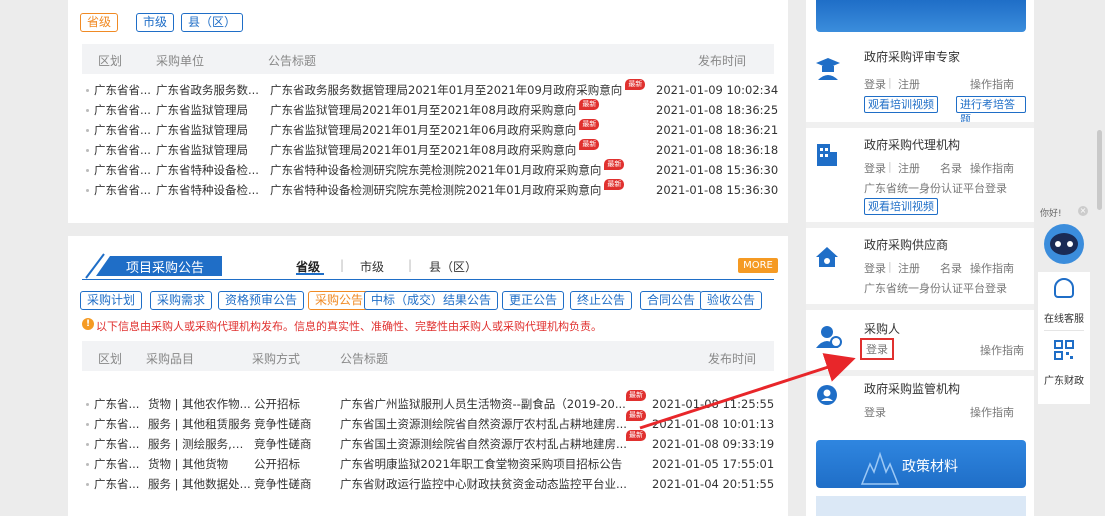 The image size is (1105, 516). What do you see at coordinates (1064, 244) in the screenshot?
I see `chatbot-avatar` at bounding box center [1064, 244].